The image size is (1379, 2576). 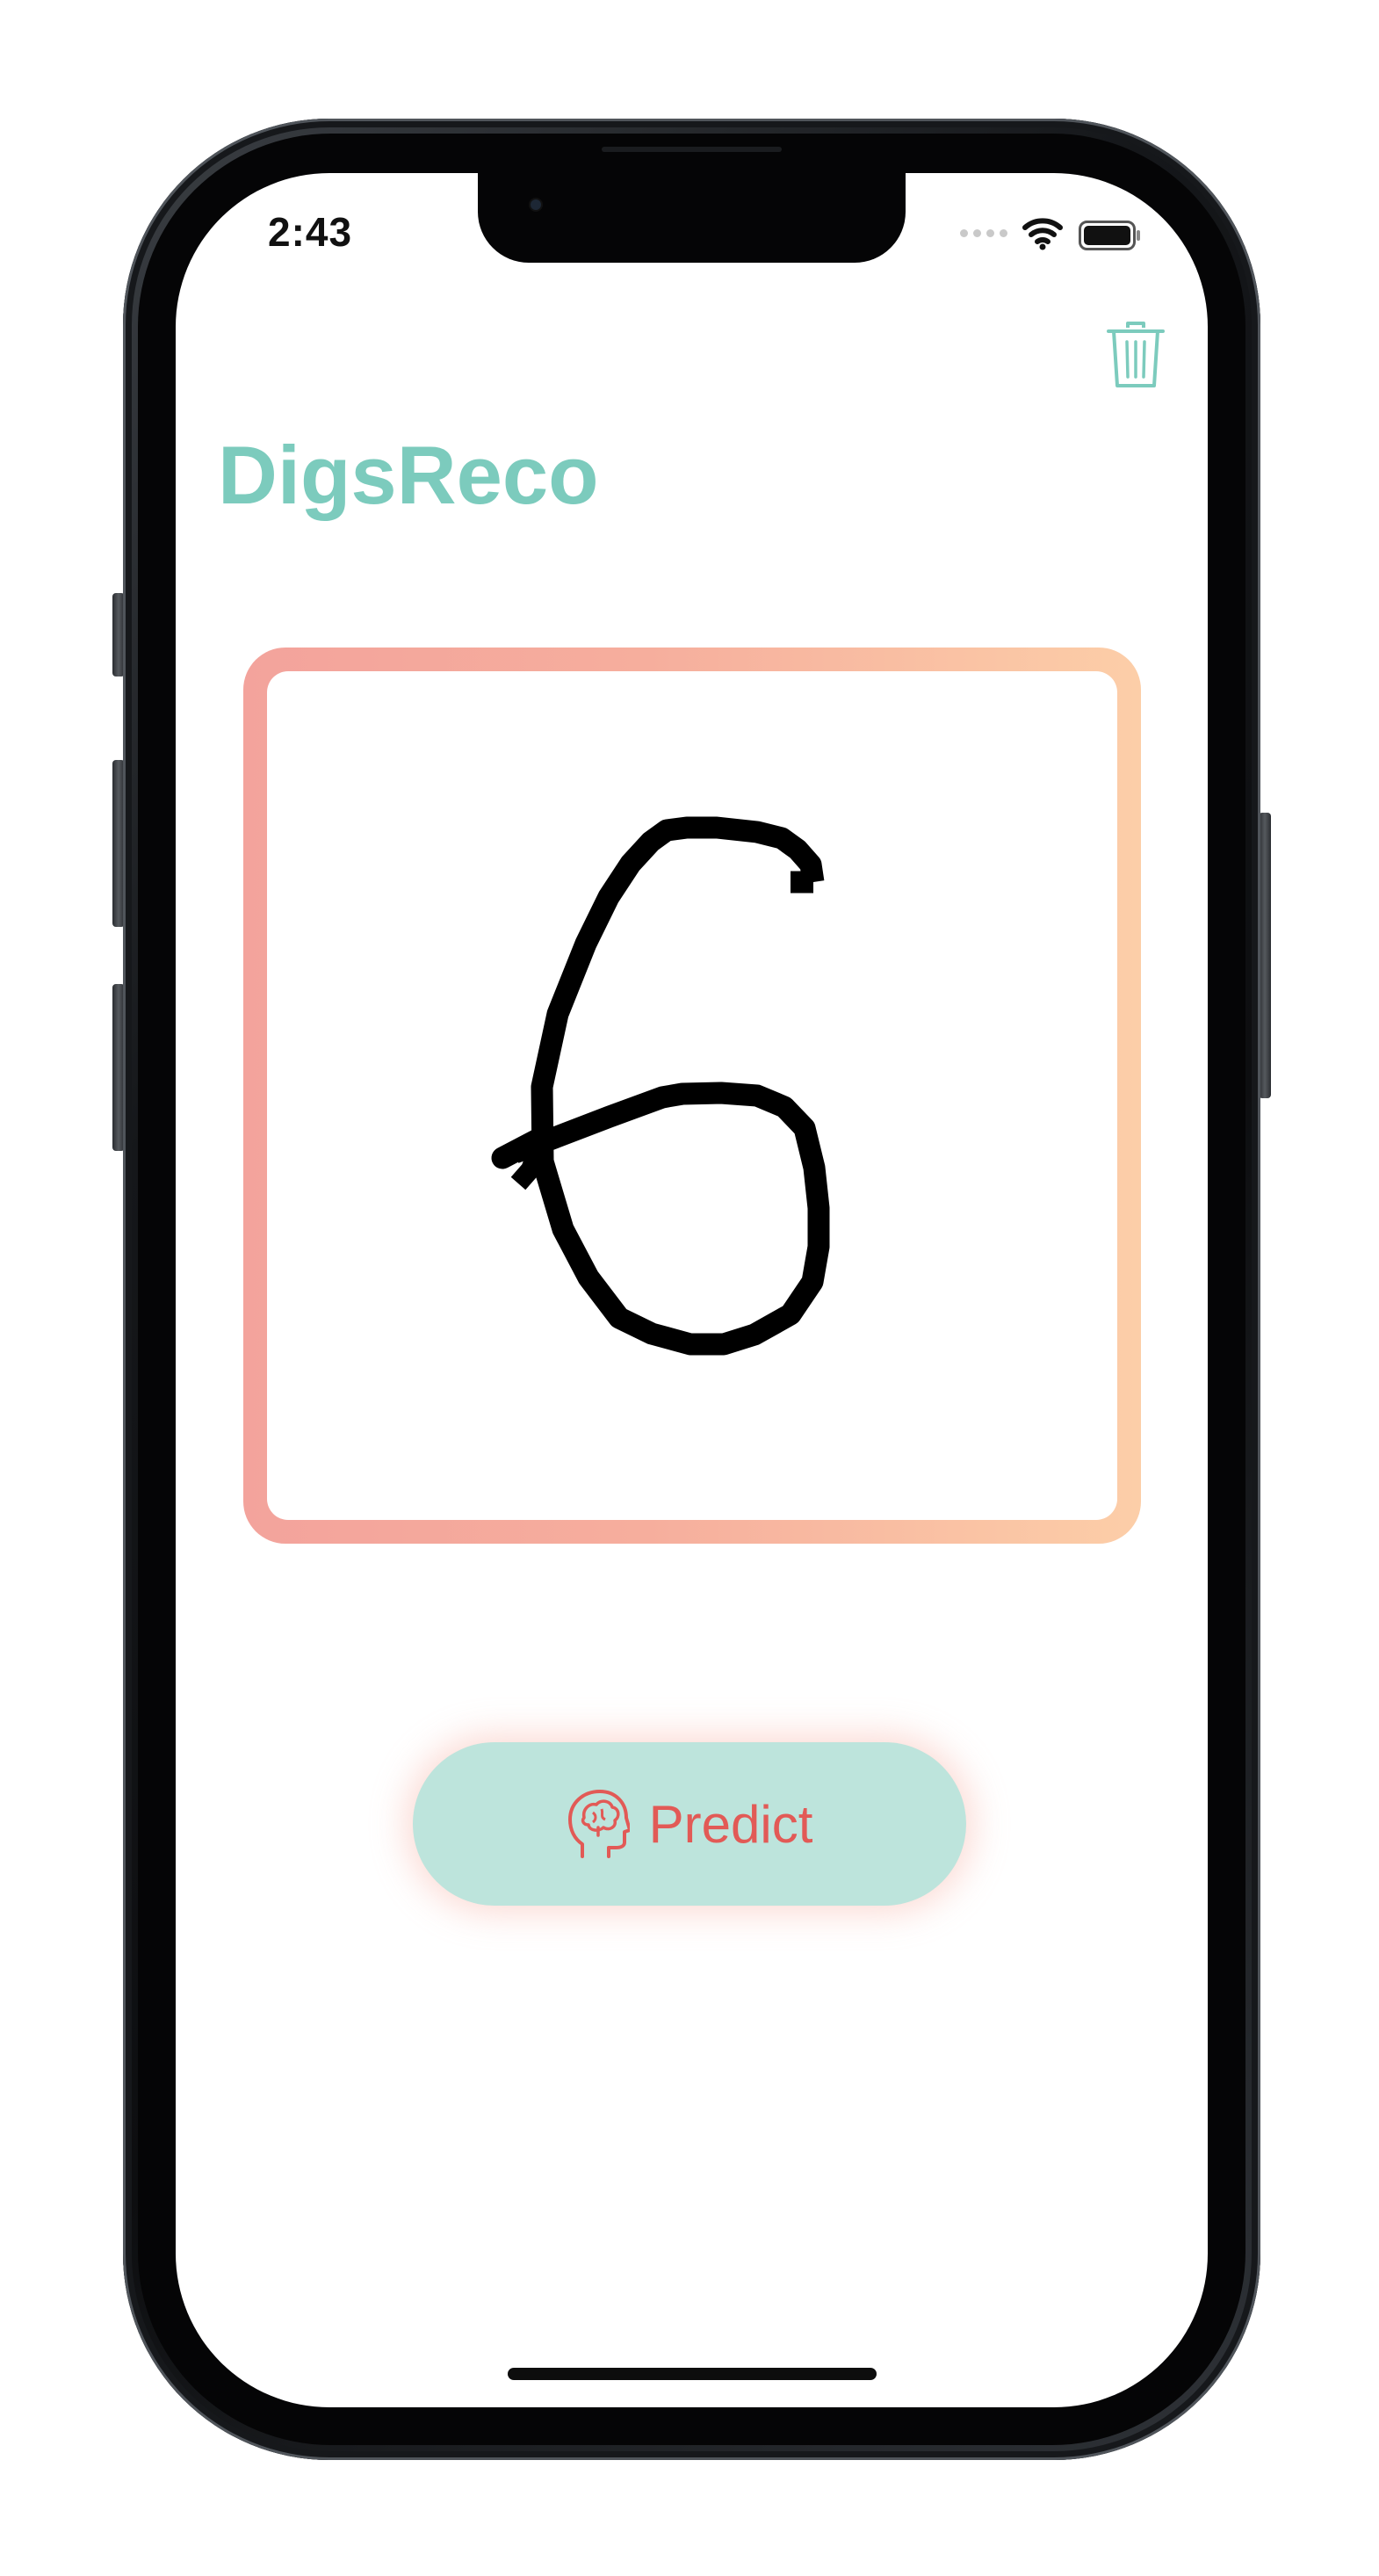 I want to click on power-button, so click(x=1265, y=955).